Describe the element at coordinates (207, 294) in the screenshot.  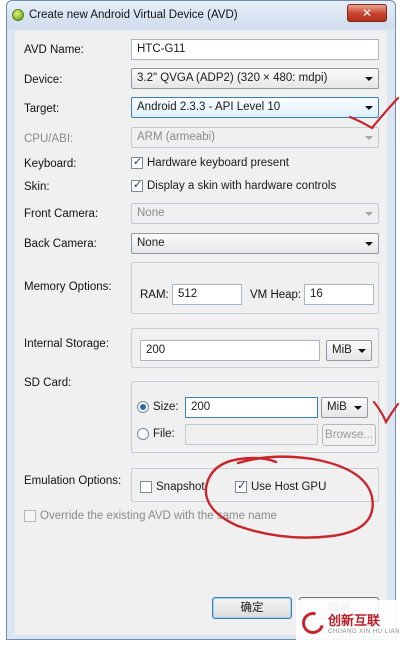
I see `ram-input: 512` at that location.